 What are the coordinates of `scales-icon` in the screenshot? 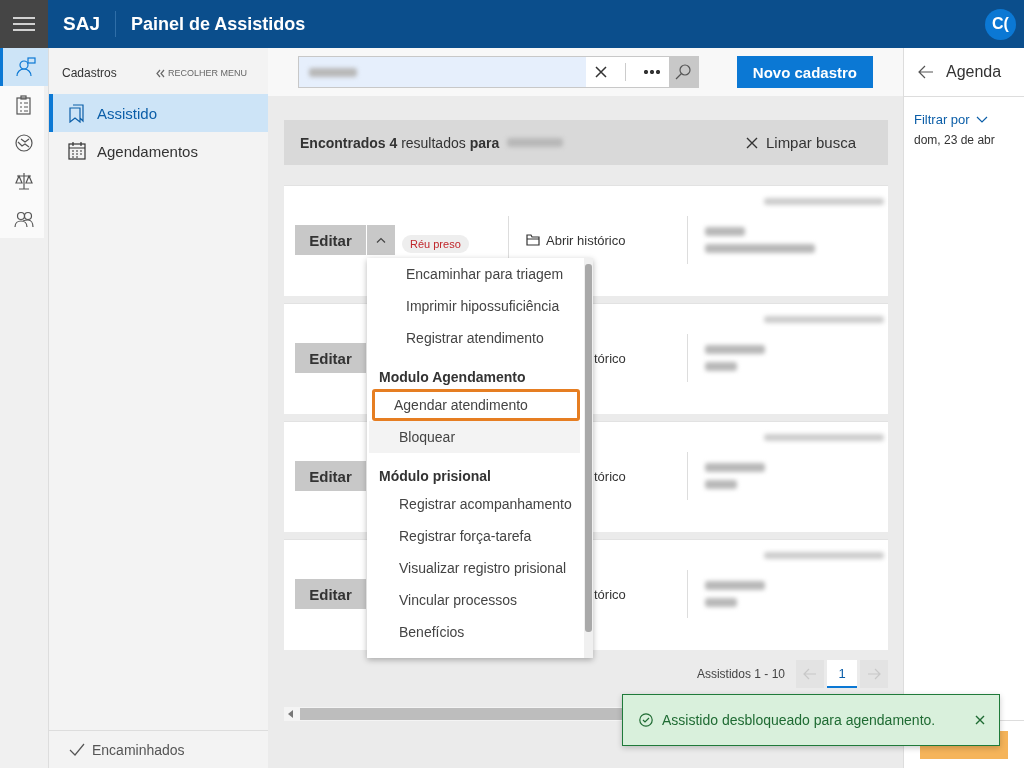 It's located at (23, 181).